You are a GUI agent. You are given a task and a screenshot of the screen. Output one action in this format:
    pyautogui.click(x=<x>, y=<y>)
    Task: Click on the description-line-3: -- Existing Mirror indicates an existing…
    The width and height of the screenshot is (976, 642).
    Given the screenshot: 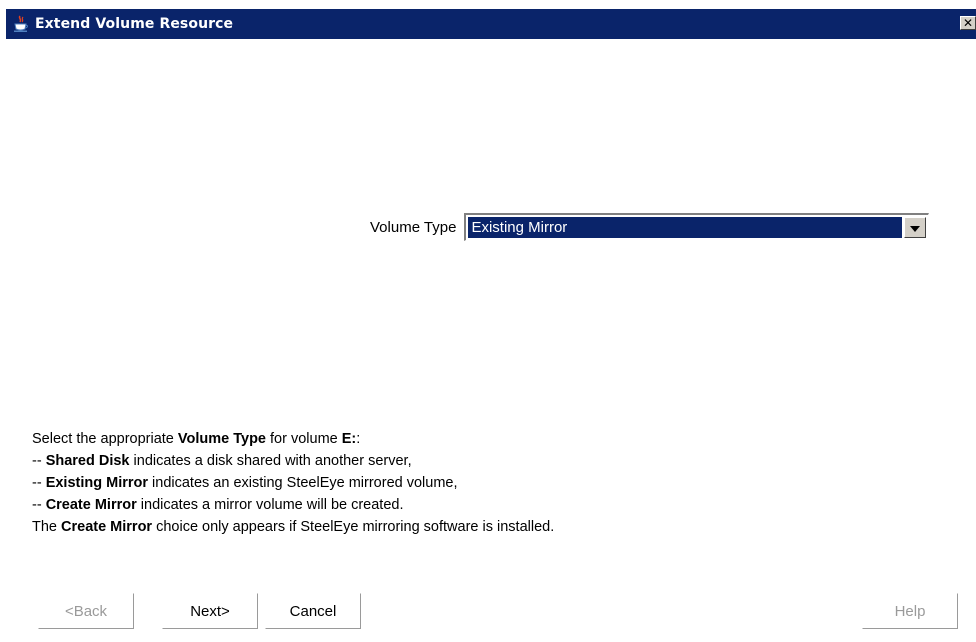 What is the action you would take?
    pyautogui.click(x=245, y=483)
    